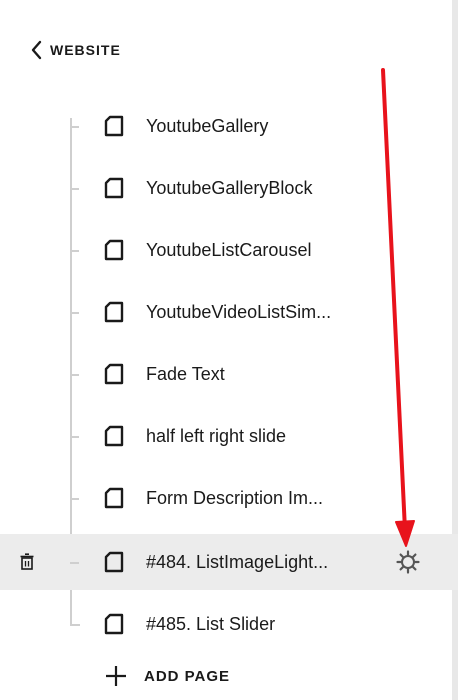  I want to click on chevron-left-icon, so click(36, 50).